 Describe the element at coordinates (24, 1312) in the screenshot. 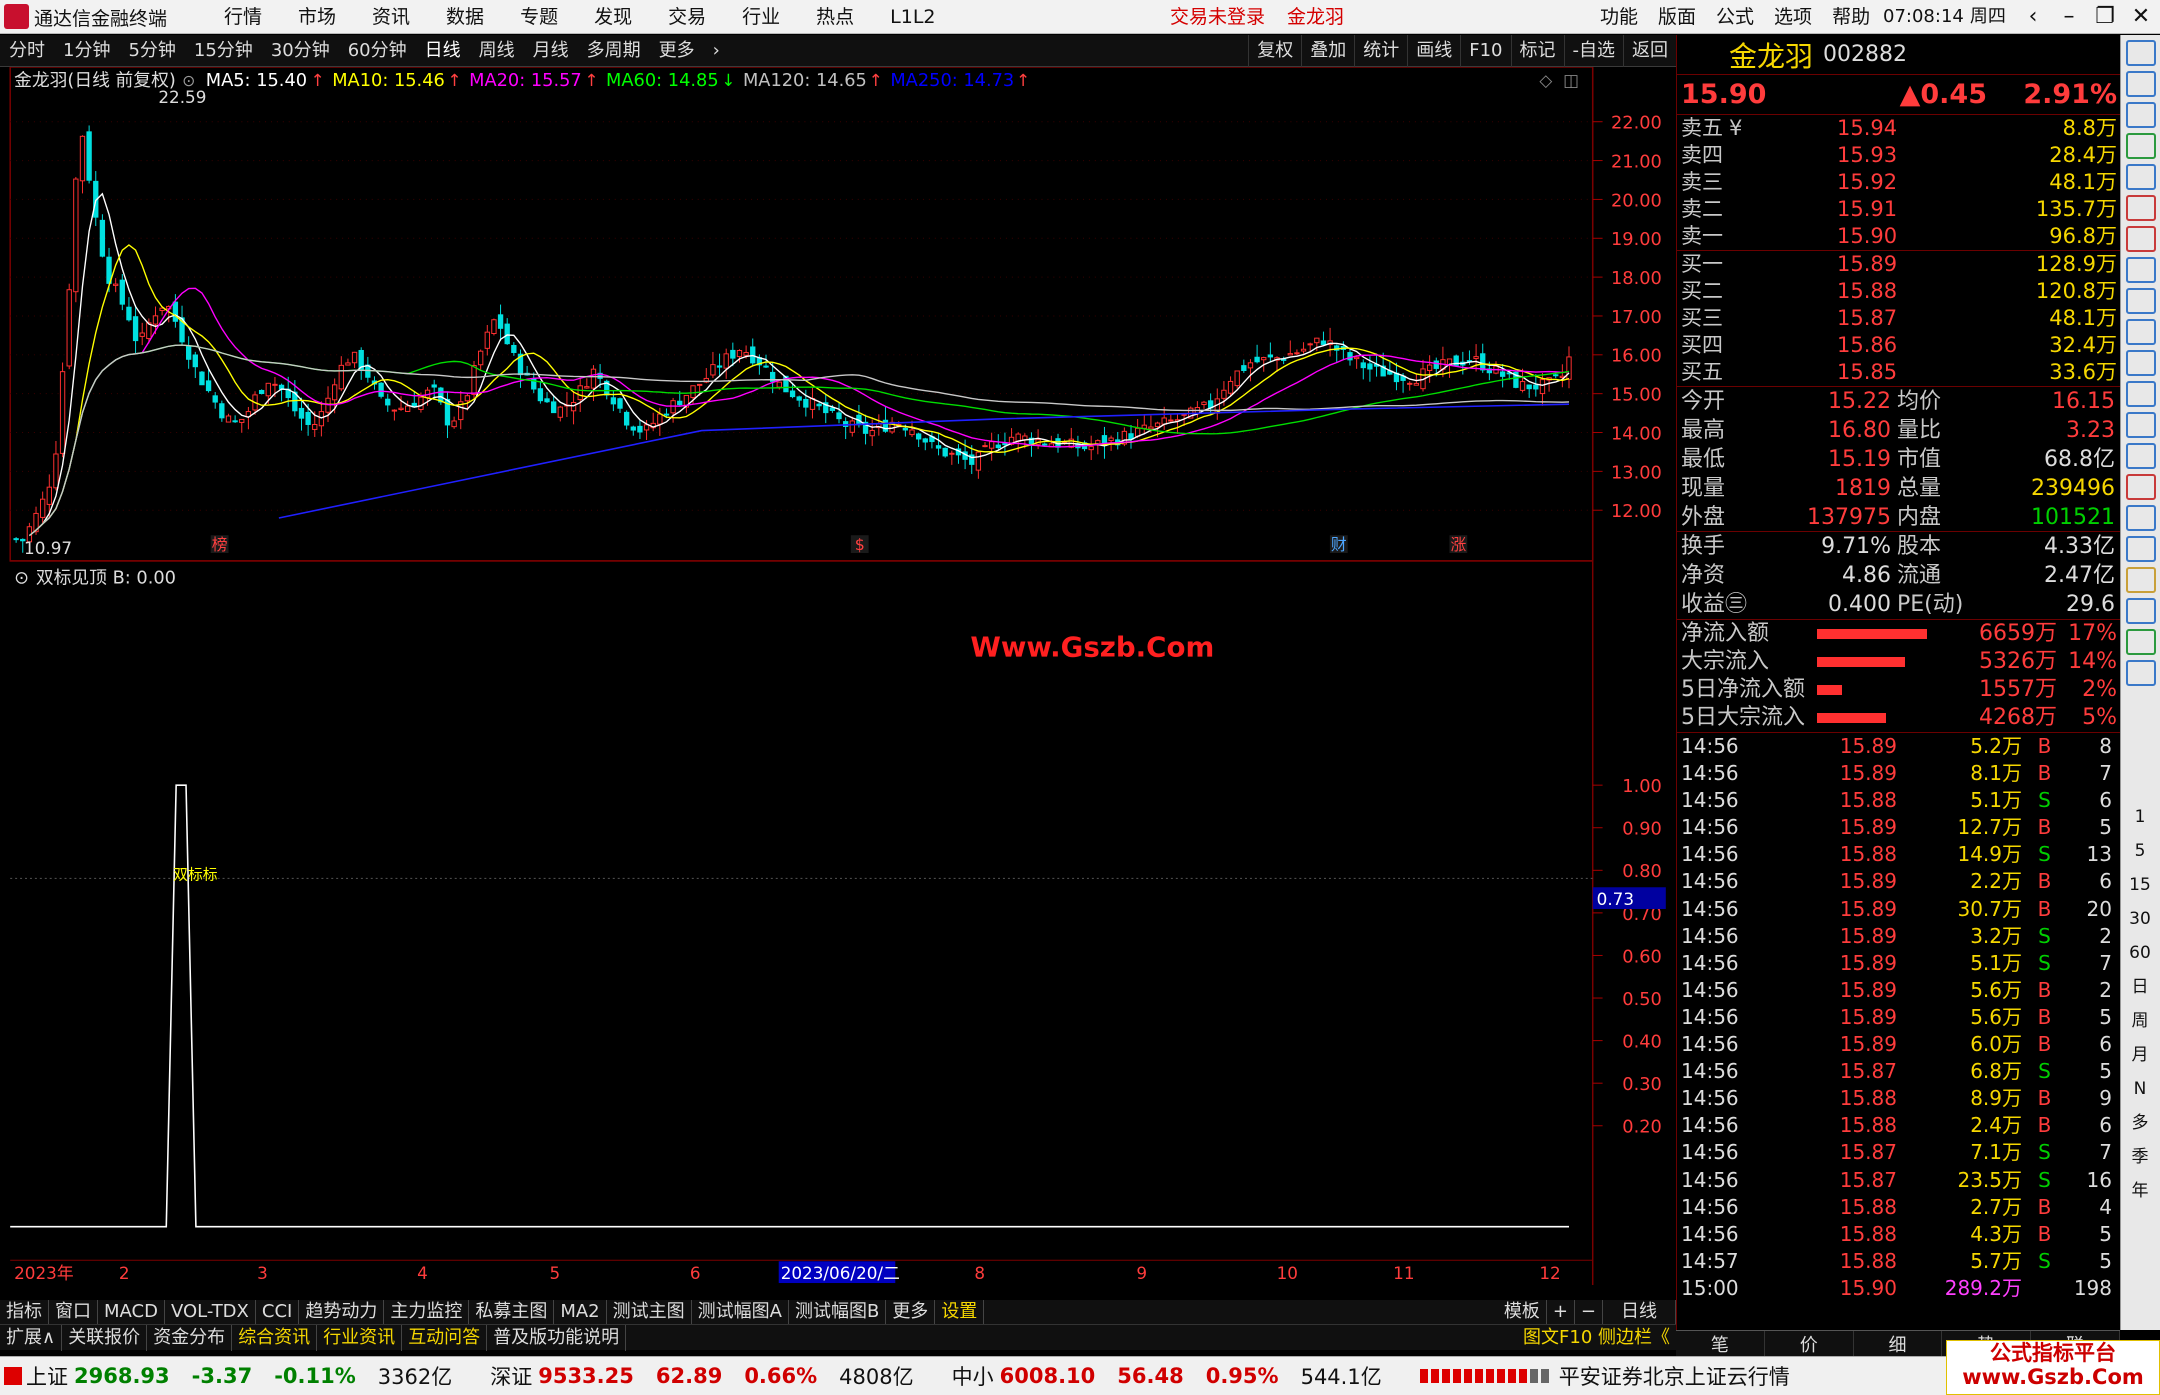

I see `indicator-tab: 指标` at that location.